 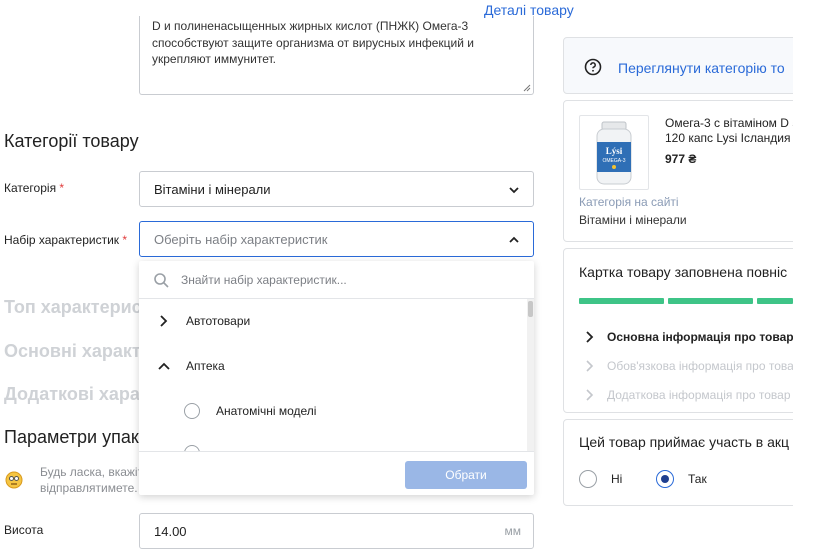 I want to click on section-title-top-characteristics: Топ характерист, so click(x=77, y=307).